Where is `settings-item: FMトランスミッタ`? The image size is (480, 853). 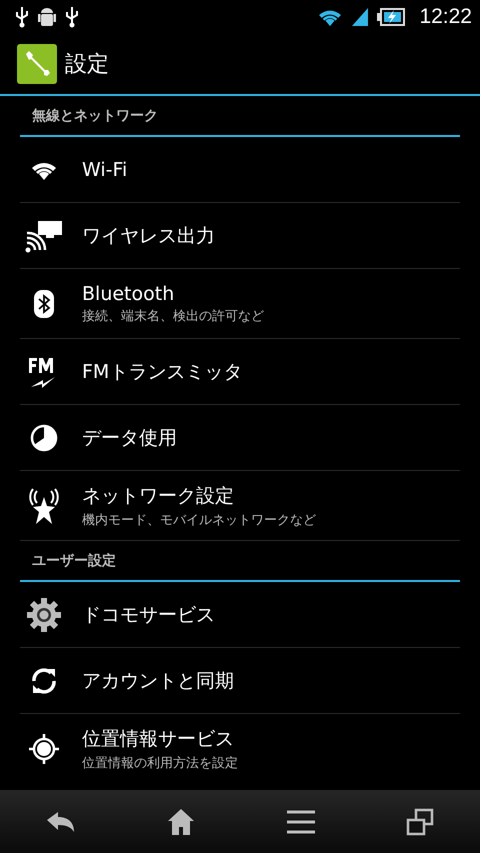 settings-item: FMトランスミッタ is located at coordinates (240, 372).